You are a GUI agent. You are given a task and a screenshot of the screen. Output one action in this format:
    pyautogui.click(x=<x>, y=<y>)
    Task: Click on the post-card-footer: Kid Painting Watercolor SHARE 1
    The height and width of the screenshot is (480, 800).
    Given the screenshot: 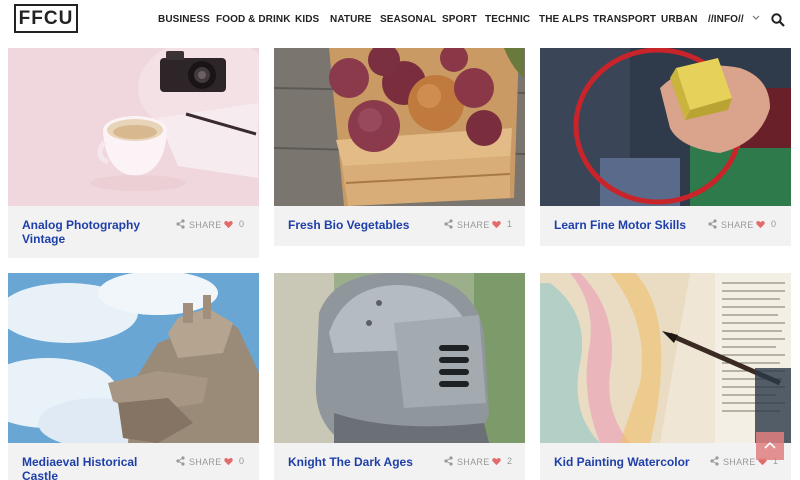 What is the action you would take?
    pyautogui.click(x=665, y=461)
    